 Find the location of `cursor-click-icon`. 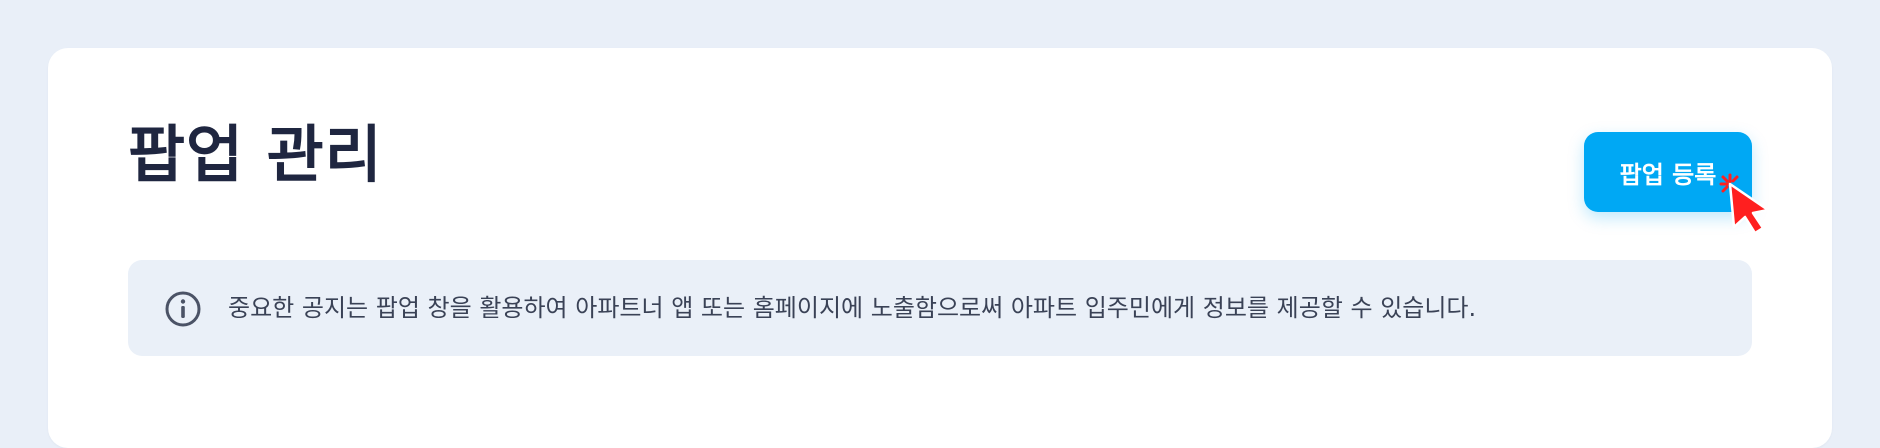

cursor-click-icon is located at coordinates (1750, 204).